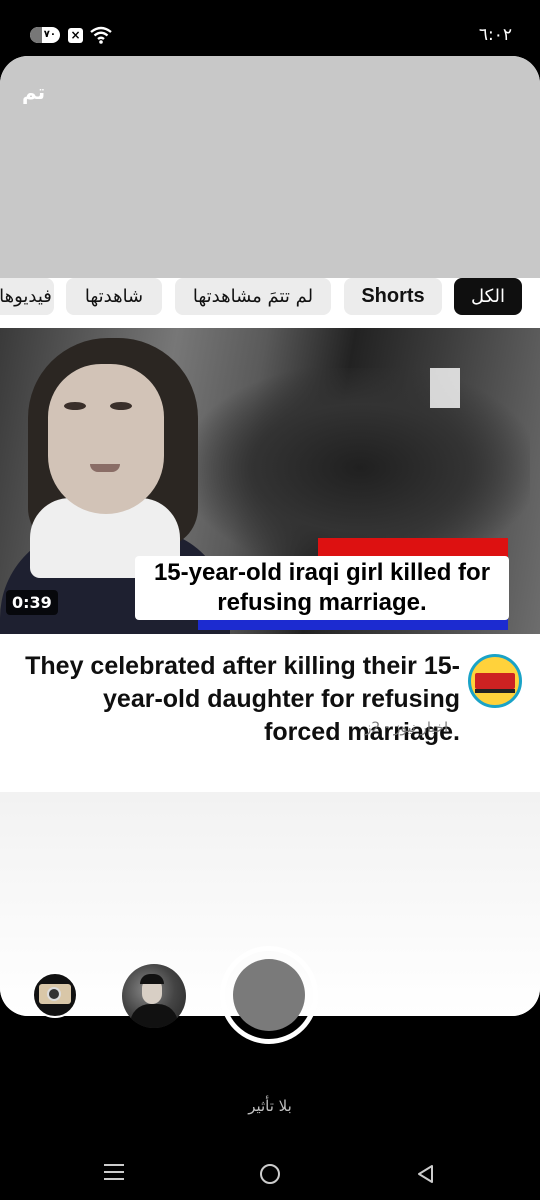  Describe the element at coordinates (32, 602) in the screenshot. I see `video-duration: 0:39` at that location.